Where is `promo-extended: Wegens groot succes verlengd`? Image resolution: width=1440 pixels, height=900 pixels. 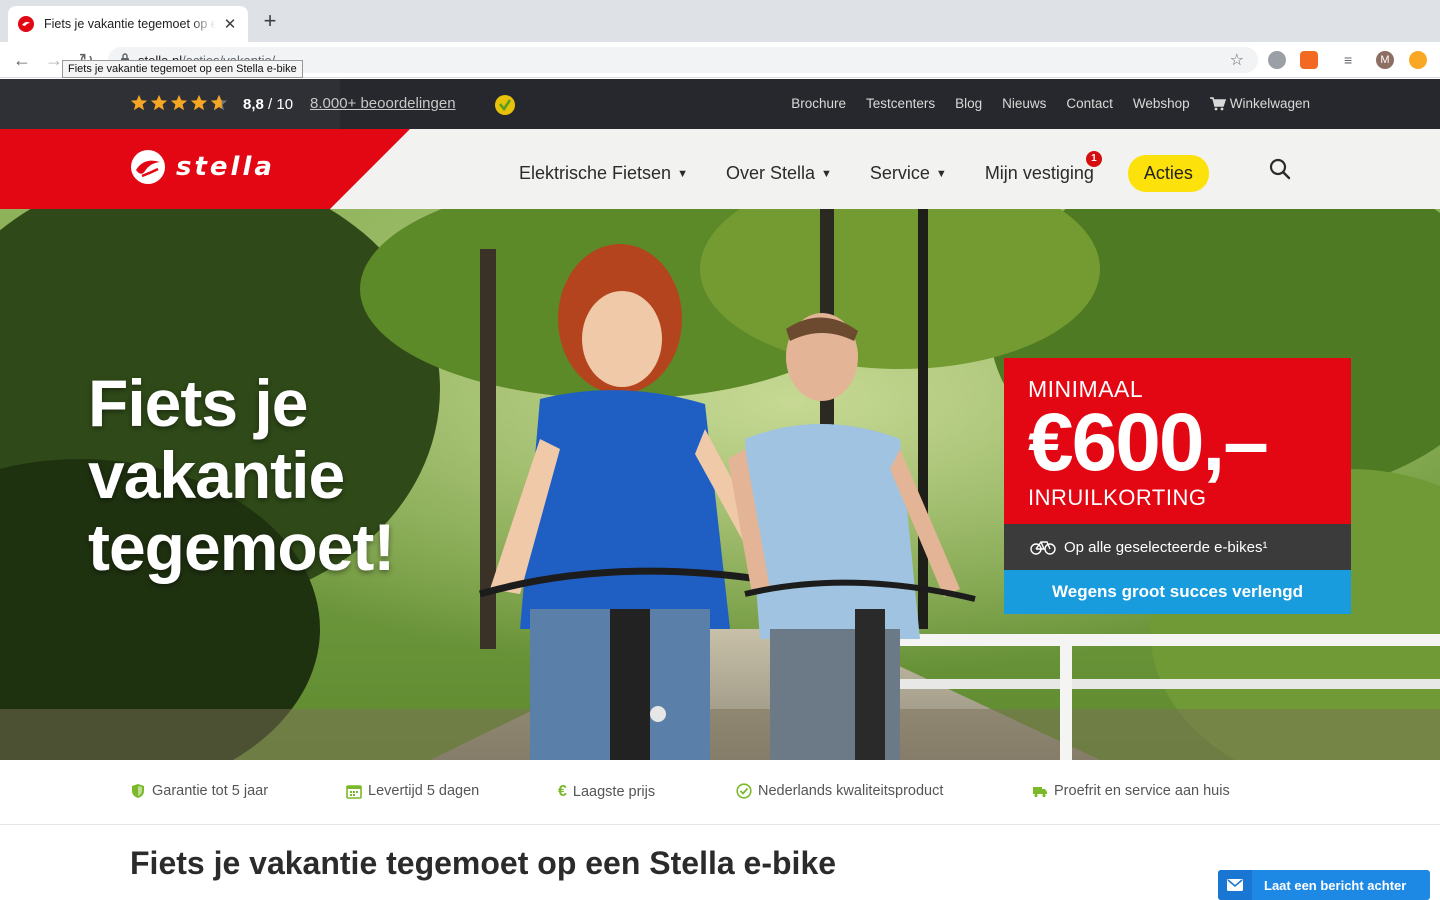 promo-extended: Wegens groot succes verlengd is located at coordinates (1177, 592).